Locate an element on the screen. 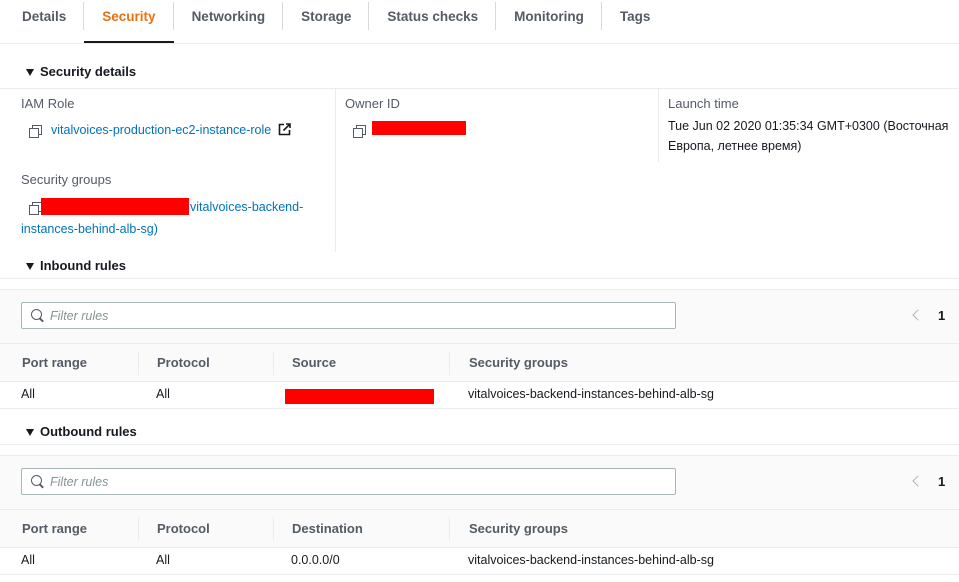 This screenshot has height=582, width=959. iam-role-label: IAM Role is located at coordinates (48, 103).